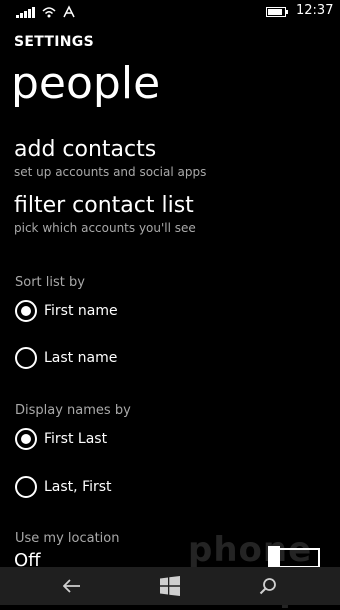 Image resolution: width=340 pixels, height=610 pixels. What do you see at coordinates (298, 558) in the screenshot?
I see `toggle-track` at bounding box center [298, 558].